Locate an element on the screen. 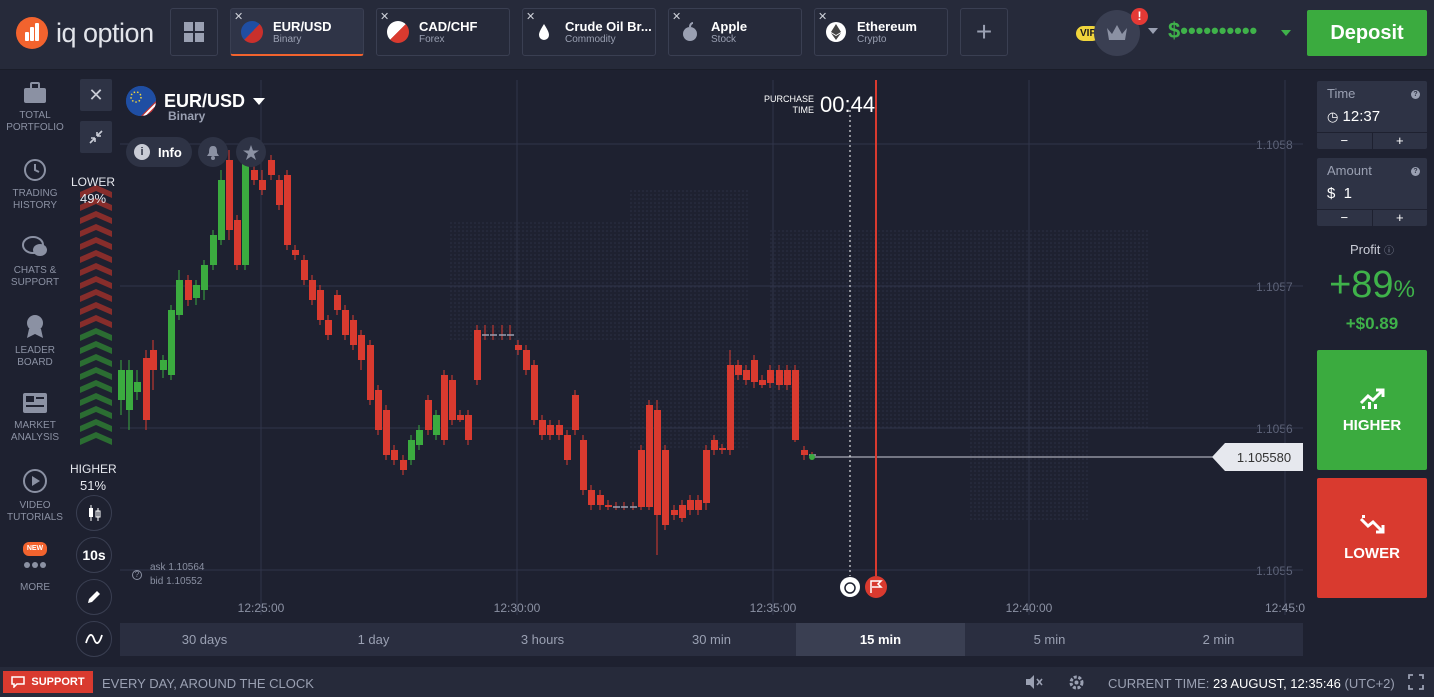 The height and width of the screenshot is (697, 1434). tab-type: Stock is located at coordinates (724, 39).